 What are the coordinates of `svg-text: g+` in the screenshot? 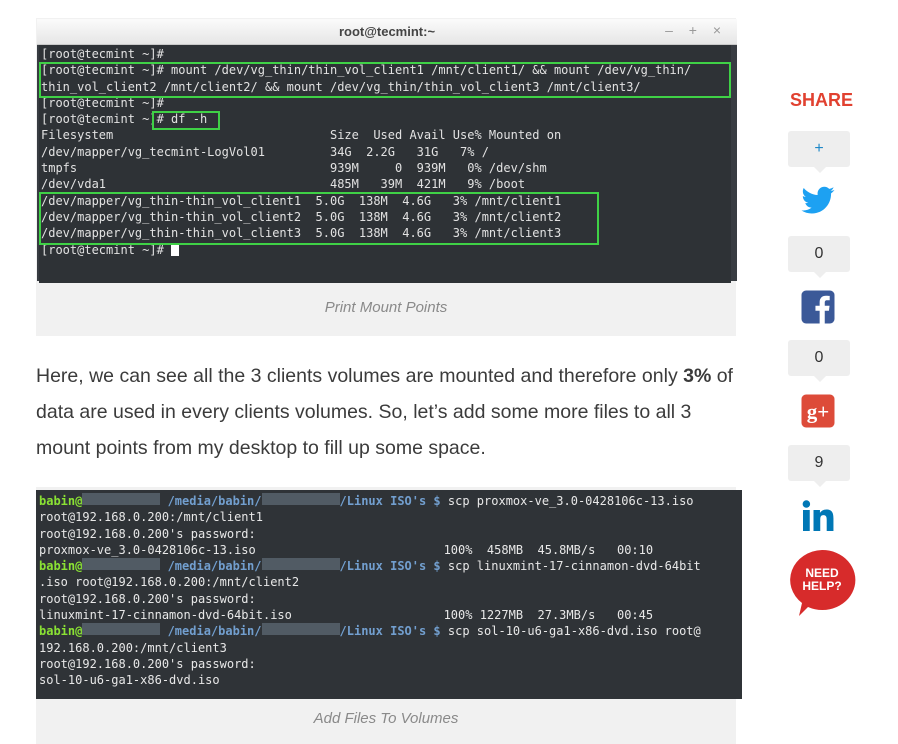 It's located at (818, 412).